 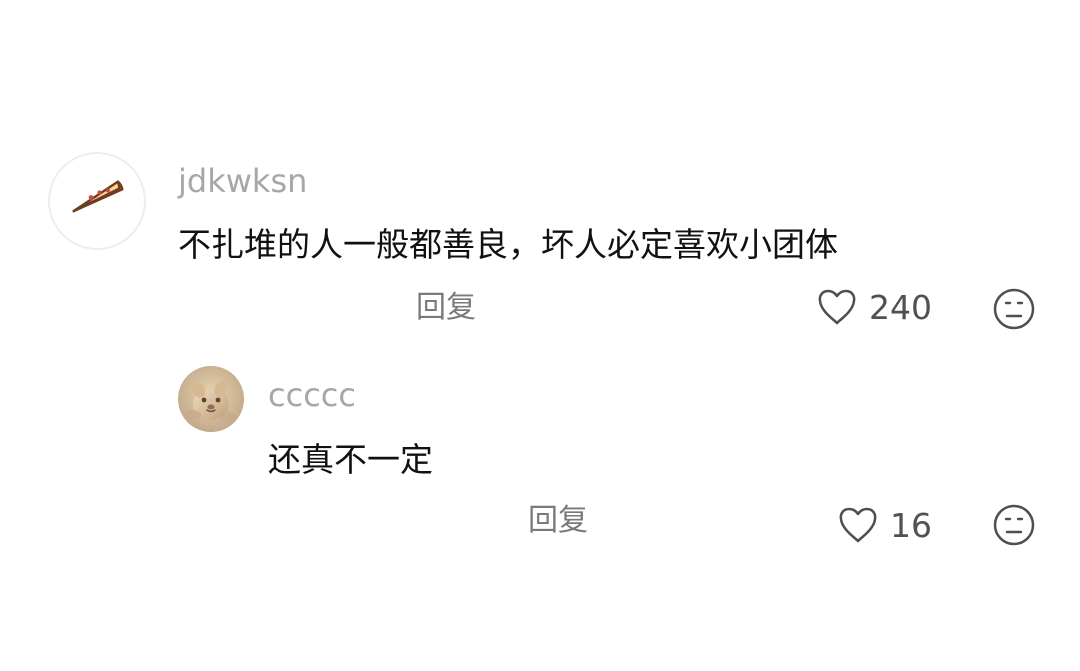 I want to click on username: ccccc, so click(x=312, y=395).